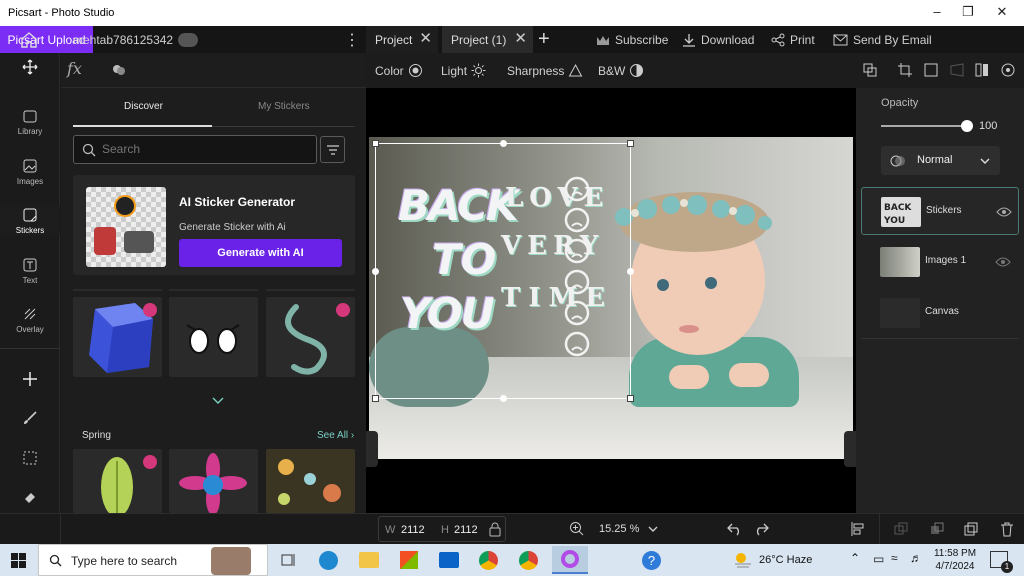 Image resolution: width=1024 pixels, height=576 pixels. Describe the element at coordinates (213, 481) in the screenshot. I see `sticker-tile-flower` at that location.